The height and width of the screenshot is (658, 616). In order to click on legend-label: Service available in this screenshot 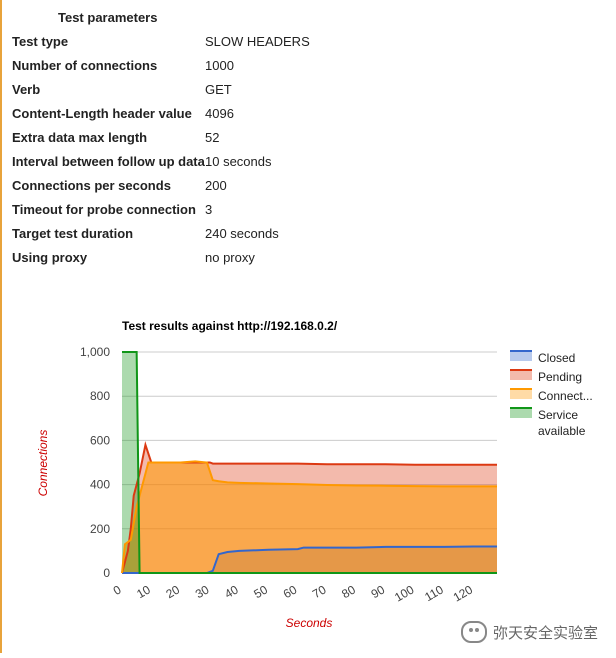, I will do `click(562, 423)`.